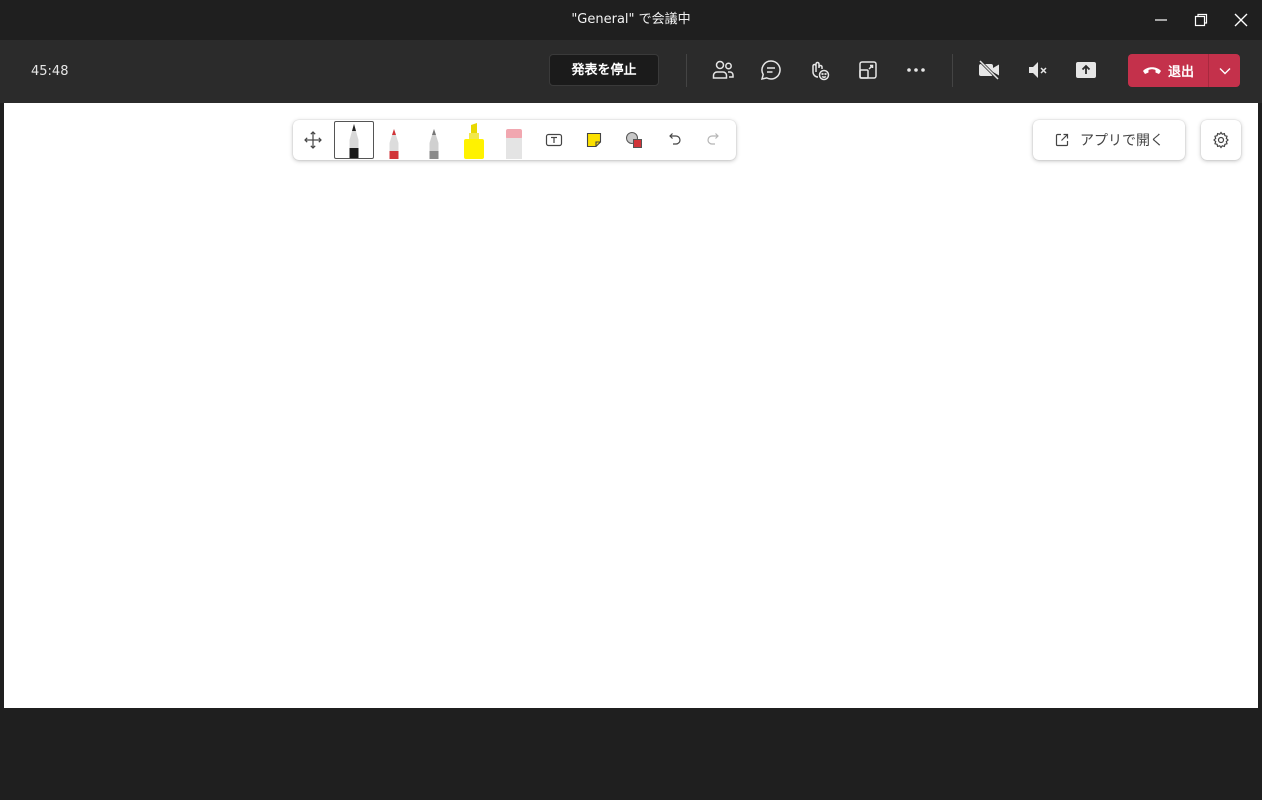 This screenshot has height=800, width=1262. I want to click on black-pen-tool, so click(354, 140).